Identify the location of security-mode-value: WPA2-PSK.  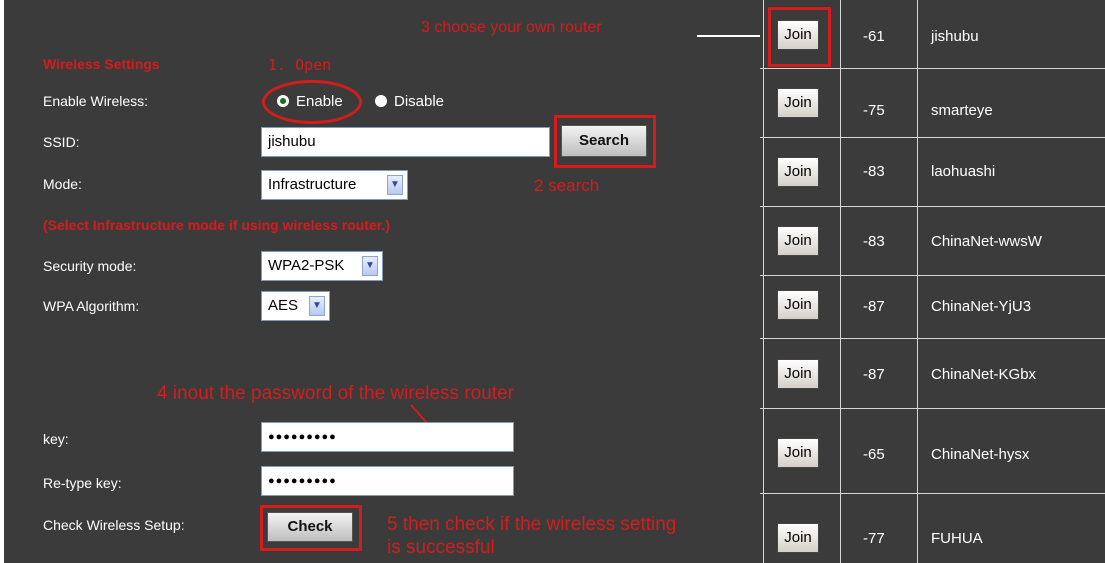
(306, 265).